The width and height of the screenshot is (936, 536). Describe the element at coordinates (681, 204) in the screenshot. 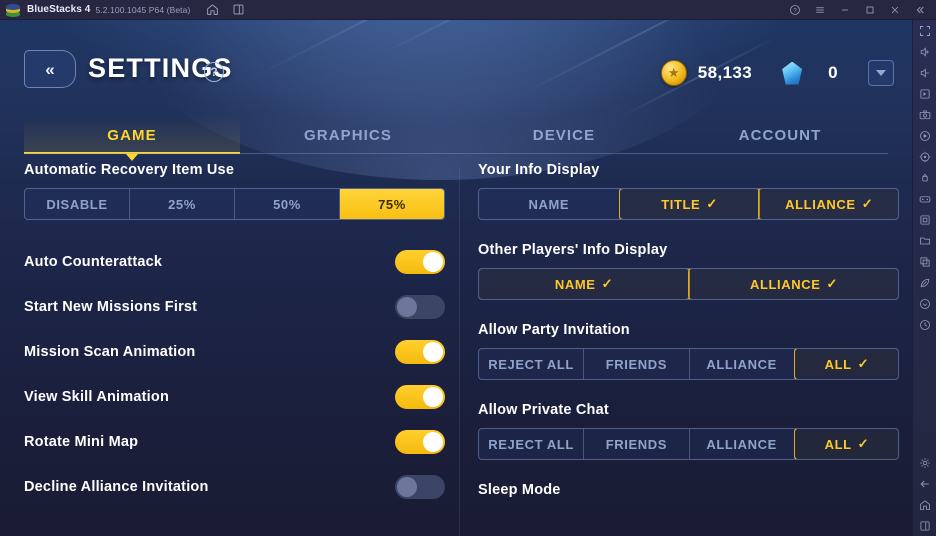

I see `option-label: TITLE` at that location.